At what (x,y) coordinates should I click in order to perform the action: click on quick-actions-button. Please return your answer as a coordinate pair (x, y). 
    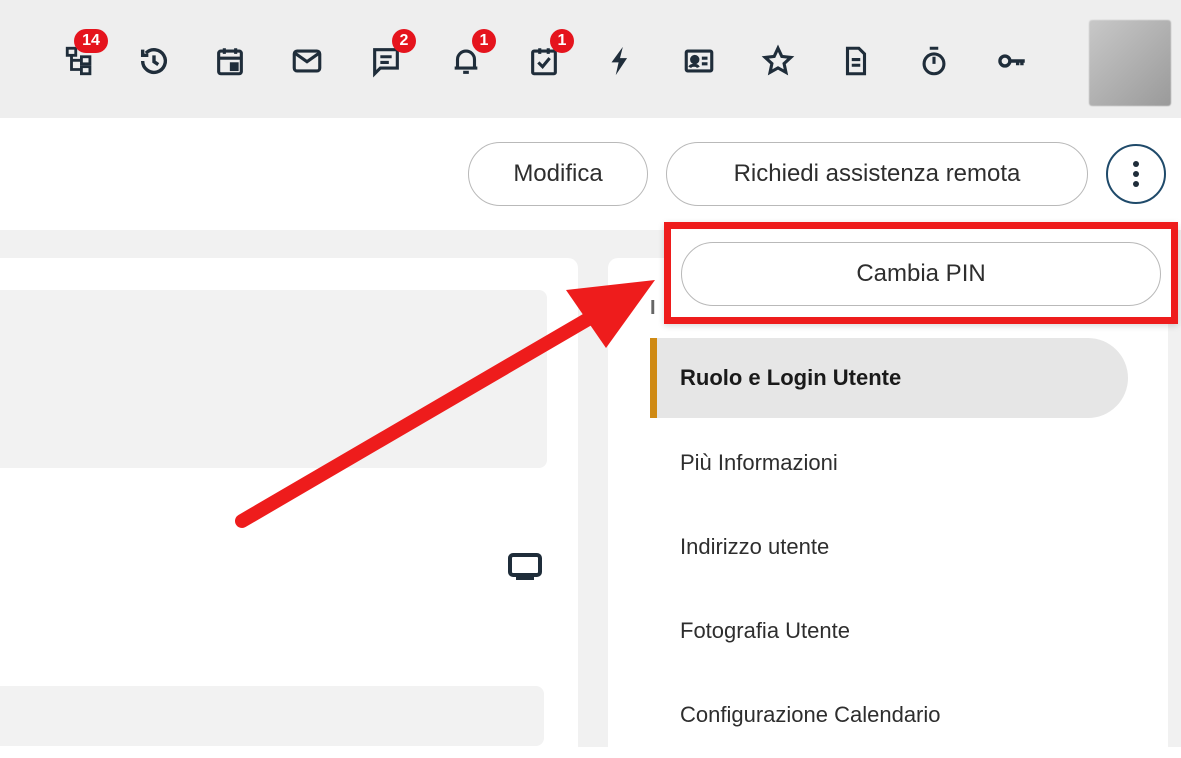
    Looking at the image, I should click on (620, 63).